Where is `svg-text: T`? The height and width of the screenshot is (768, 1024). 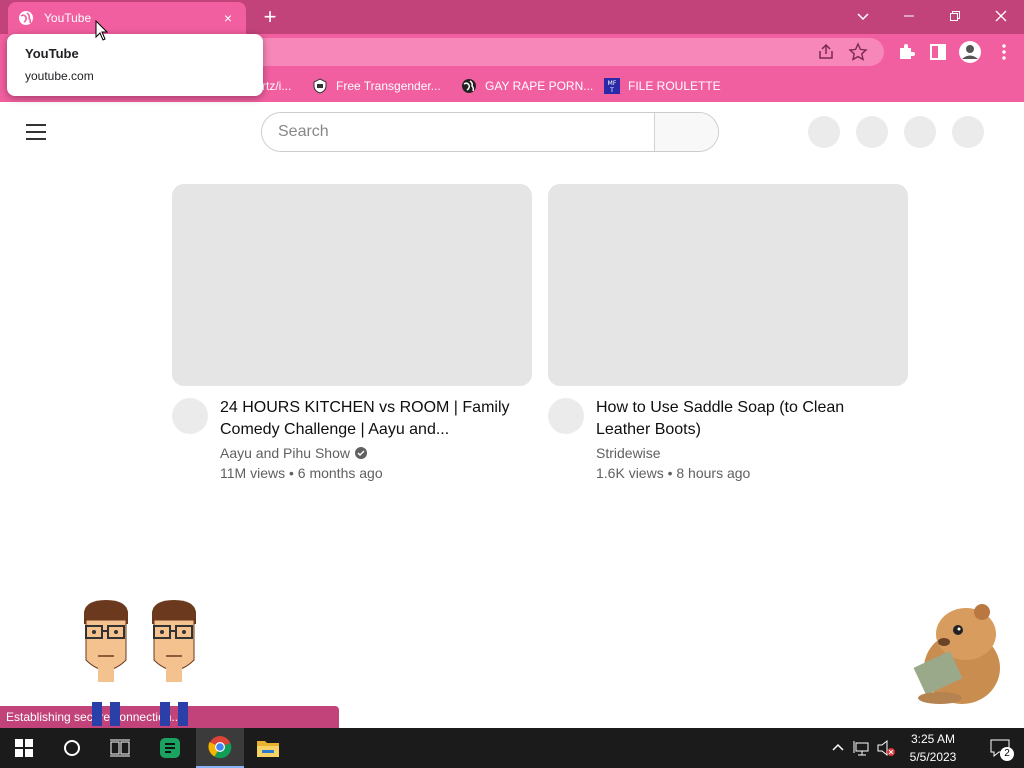
svg-text: T is located at coordinates (611, 90).